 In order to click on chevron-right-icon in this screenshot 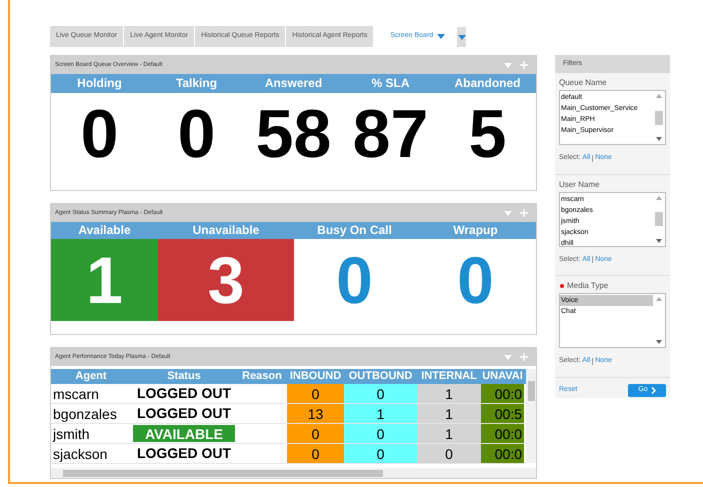, I will do `click(653, 390)`.